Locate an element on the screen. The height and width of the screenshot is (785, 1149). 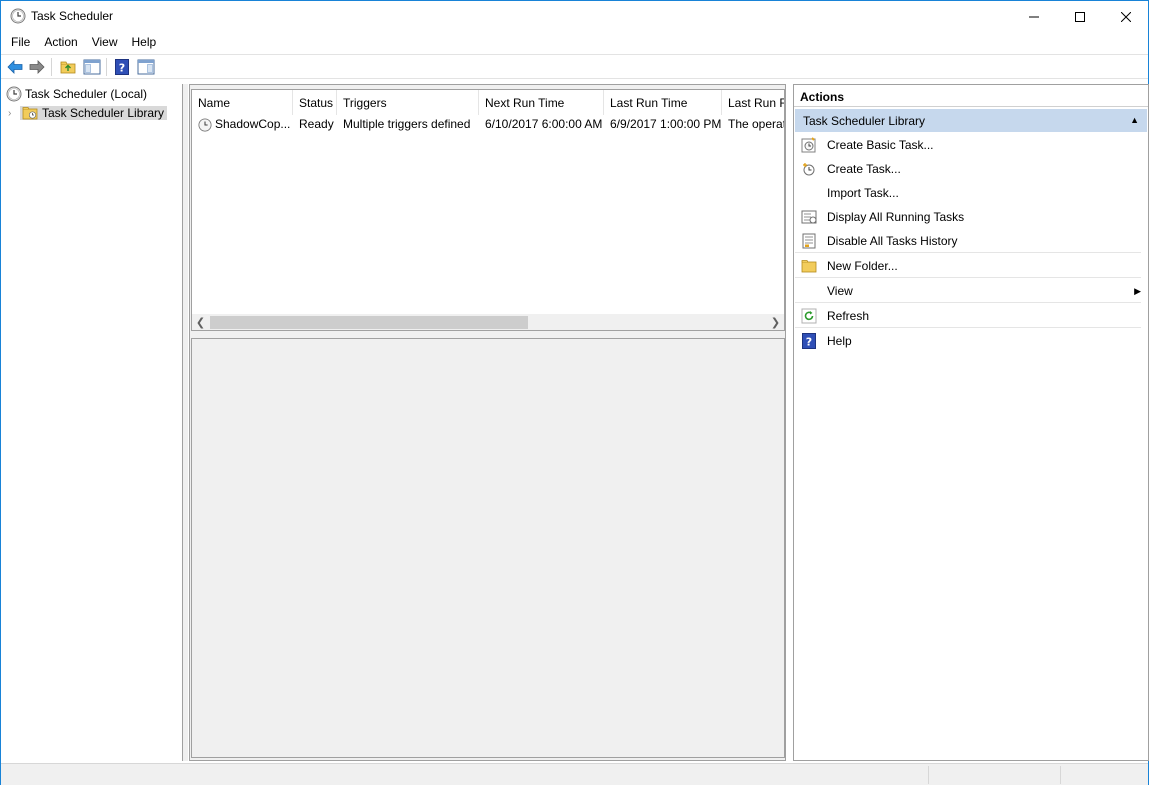
tree-item-task-scheduler-library: › Task Scheduler Library is located at coordinates (88, 113).